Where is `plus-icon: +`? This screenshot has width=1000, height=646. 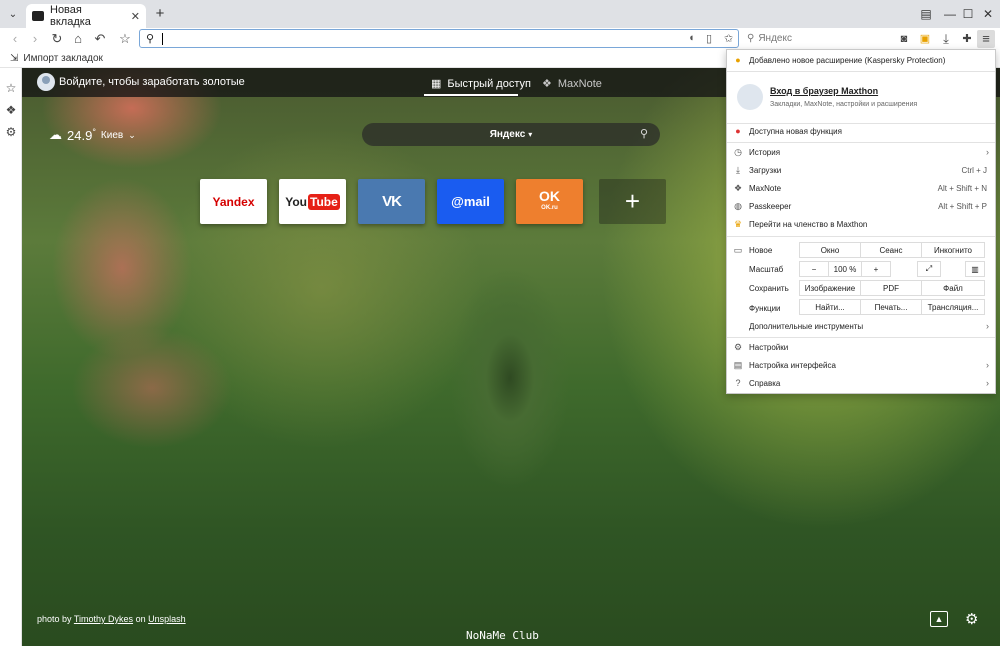 plus-icon: + is located at coordinates (632, 201).